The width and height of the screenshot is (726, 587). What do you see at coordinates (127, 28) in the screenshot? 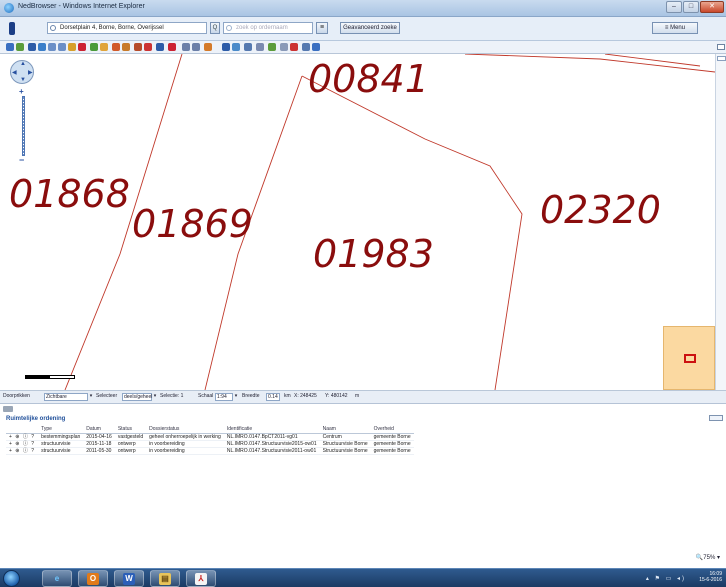
I see `address-search-input: Dorsetplain 4, Borne, Borne, Overijssel` at bounding box center [127, 28].